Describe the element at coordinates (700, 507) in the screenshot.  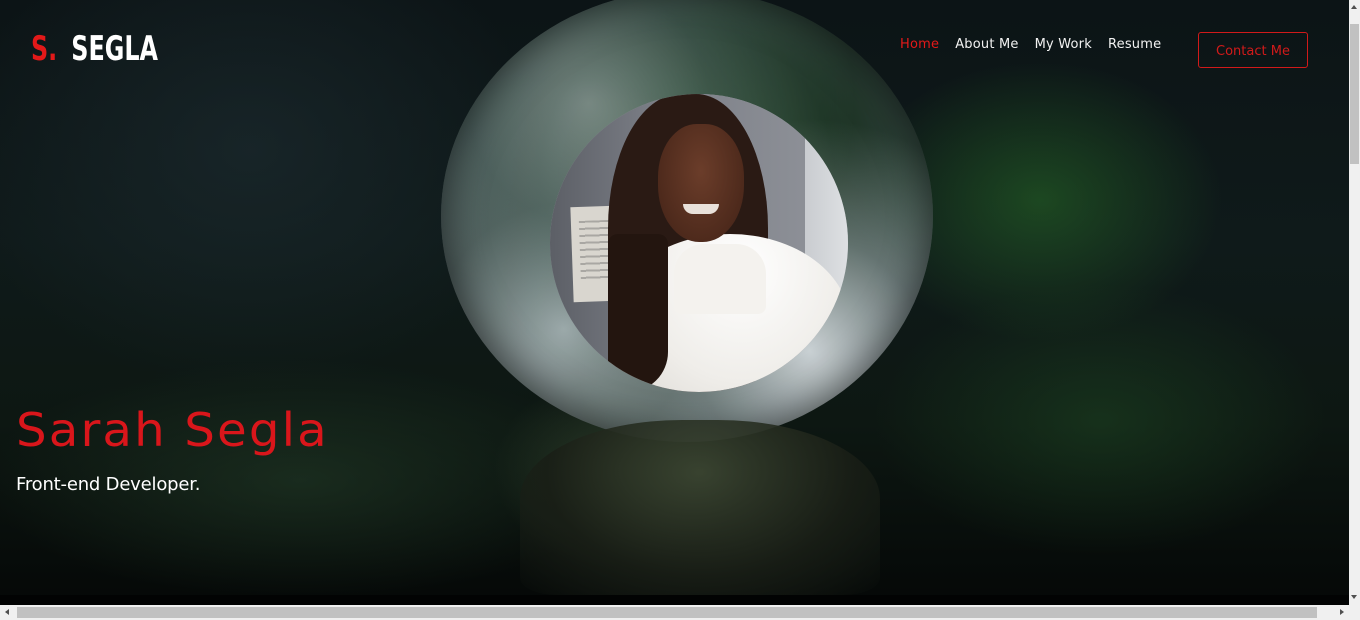
I see `moss-background` at that location.